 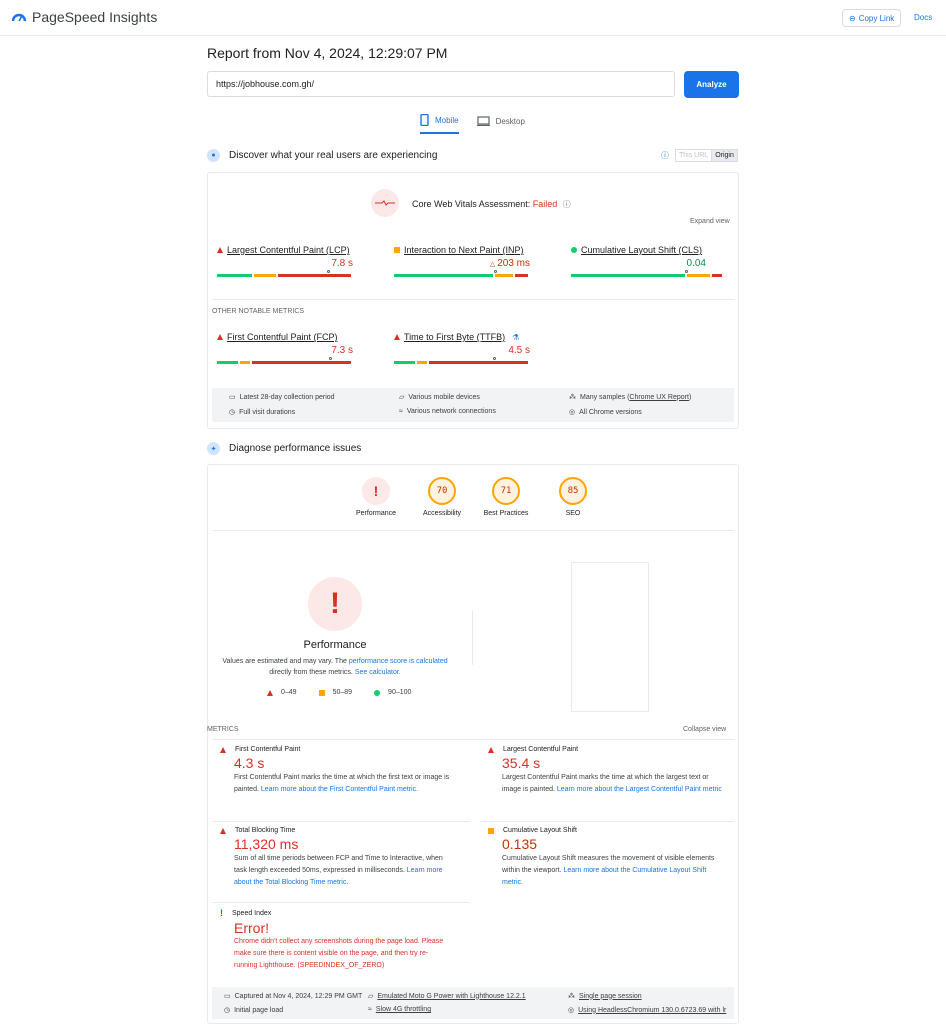 What do you see at coordinates (923, 17) in the screenshot?
I see `docs-link: Docs` at bounding box center [923, 17].